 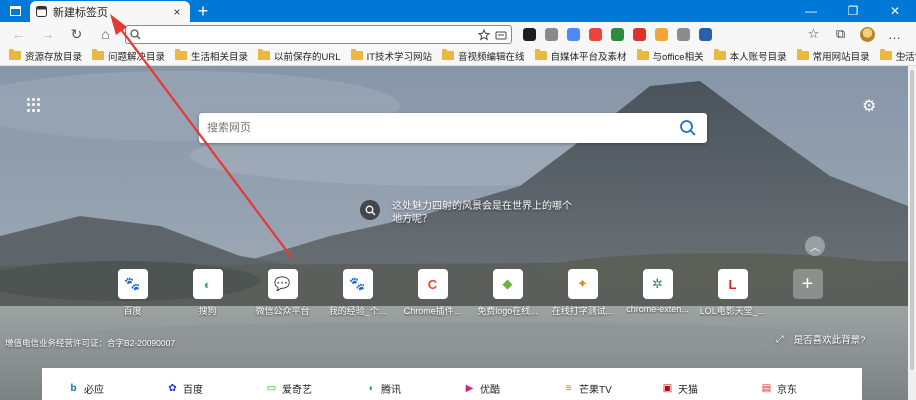 What do you see at coordinates (513, 388) in the screenshot?
I see `quick-link: ▶ 优酷` at bounding box center [513, 388].